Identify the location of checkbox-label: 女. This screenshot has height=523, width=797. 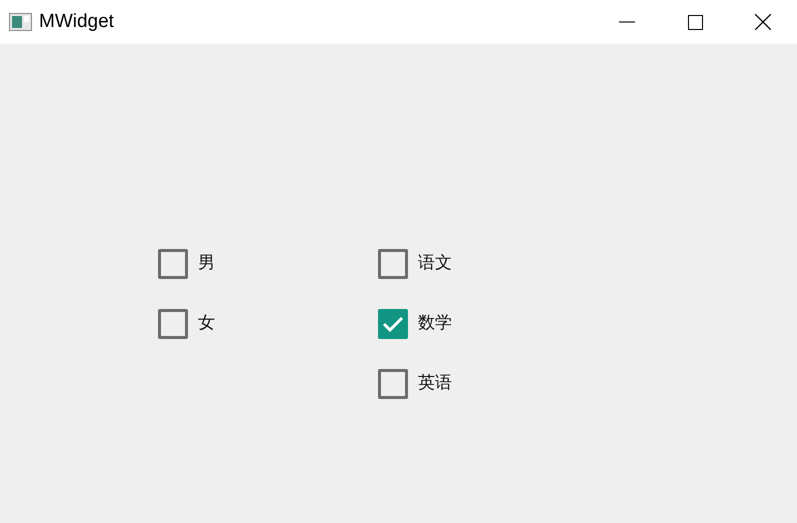
(206, 324).